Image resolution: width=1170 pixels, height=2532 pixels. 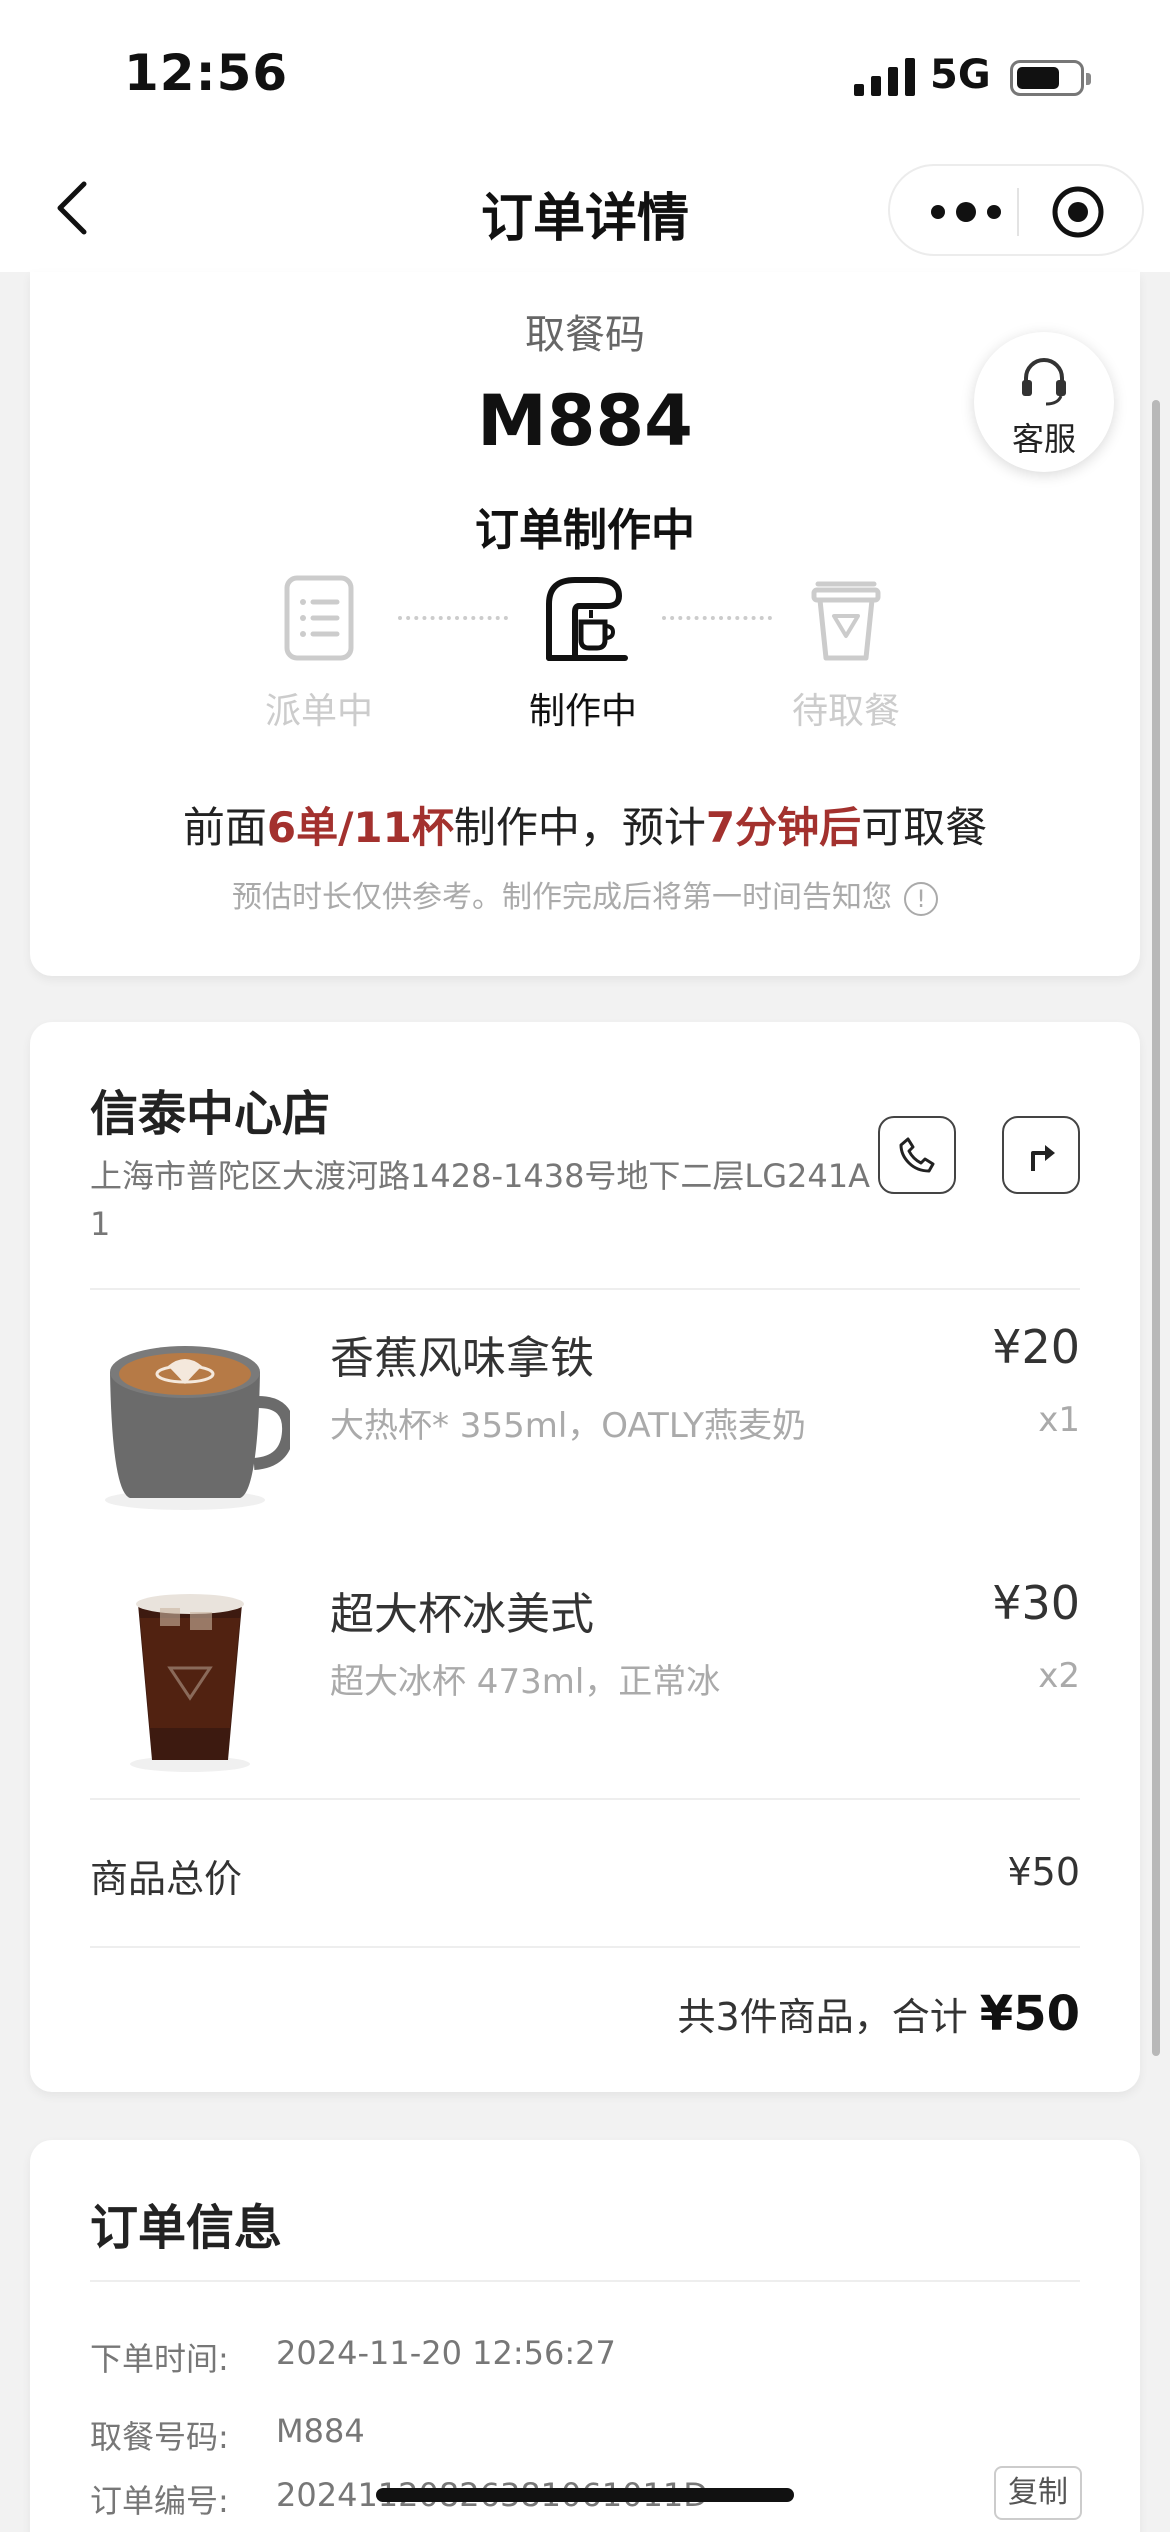 I want to click on order-time-value: 2024-11-20 12:56:27, so click(x=446, y=2353).